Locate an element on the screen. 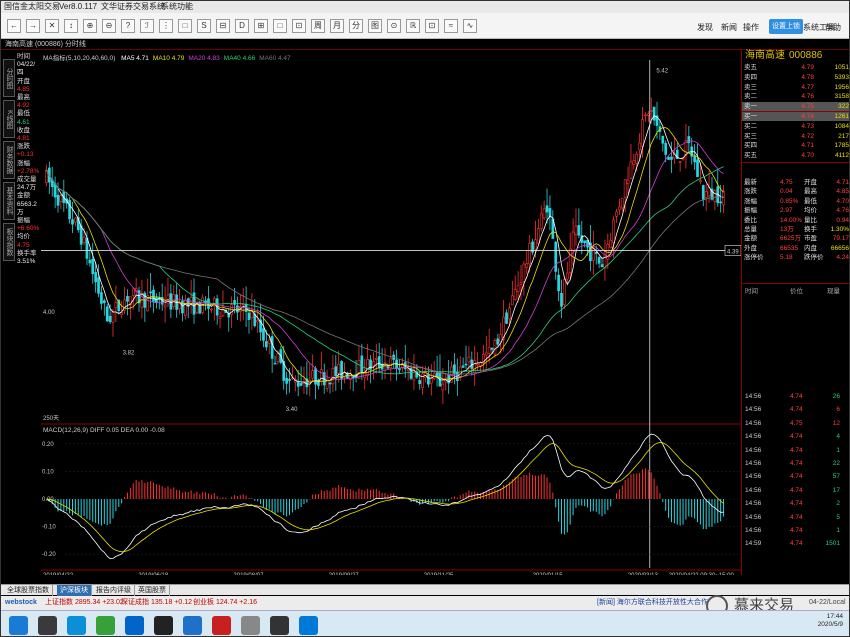 This screenshot has width=850, height=637. quote-value: 2.97 is located at coordinates (786, 211).